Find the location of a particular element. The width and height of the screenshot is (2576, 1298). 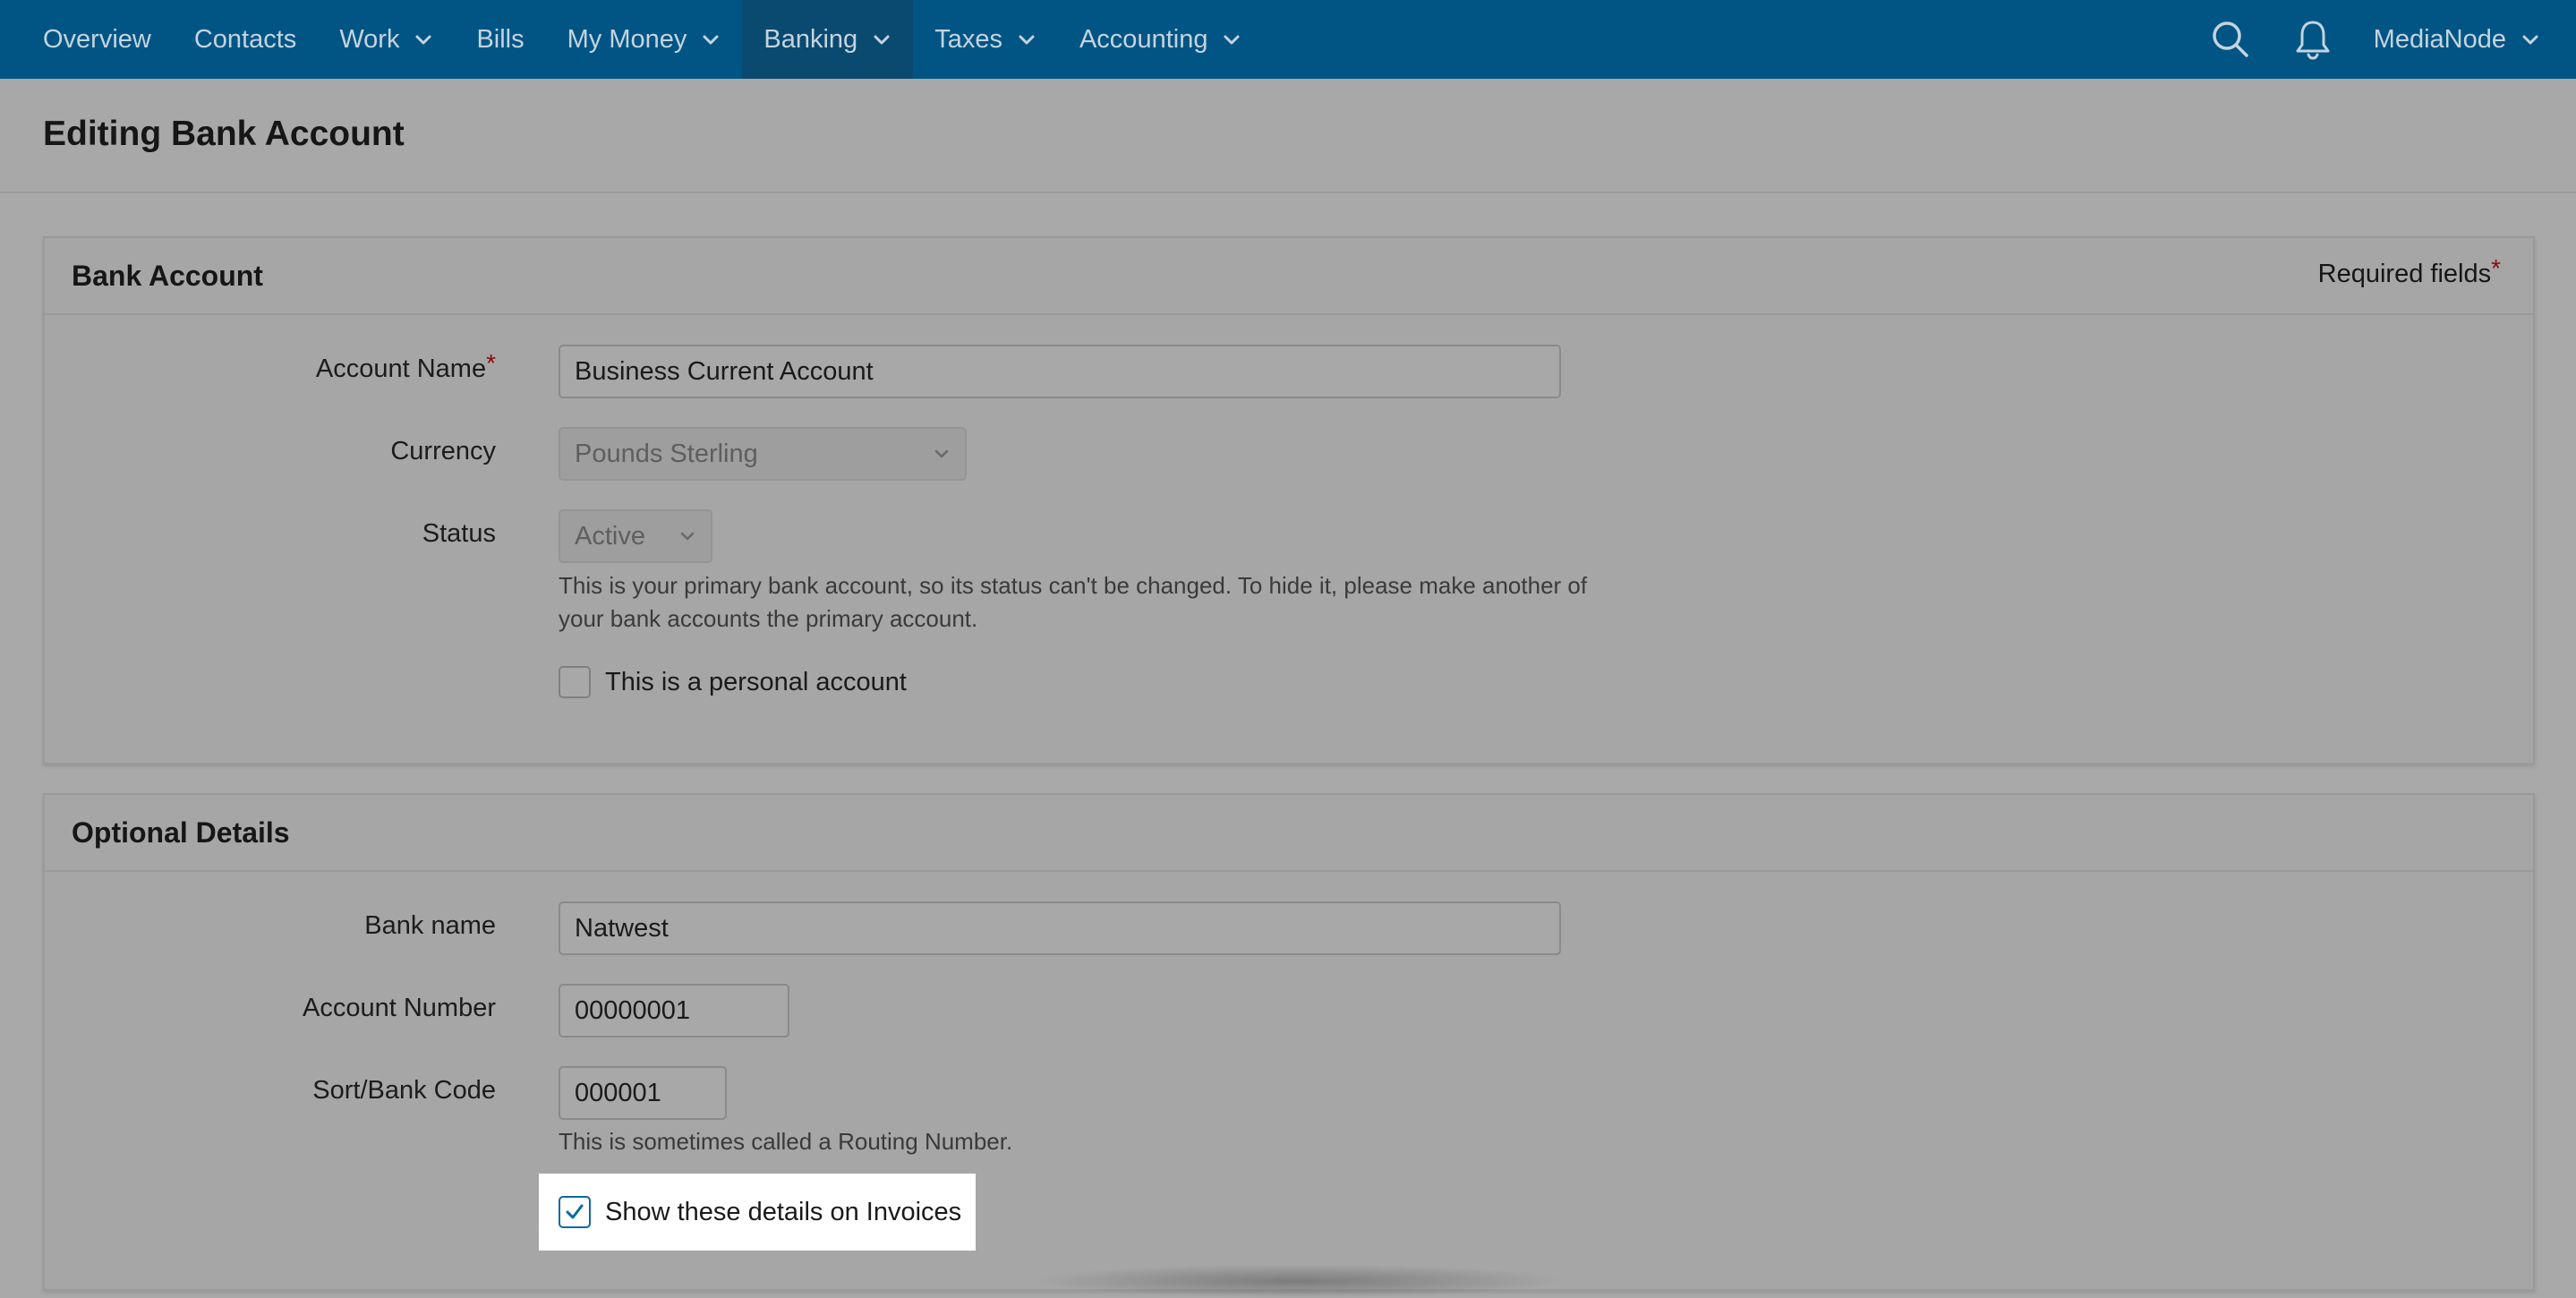

personal-account-checkbox is located at coordinates (575, 682).